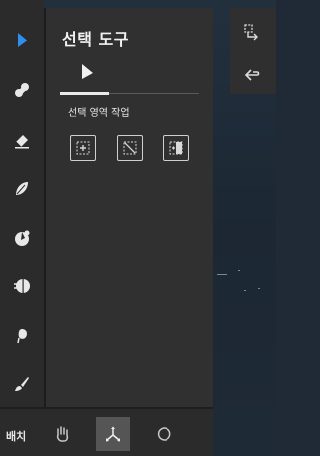 Image resolution: width=320 pixels, height=456 pixels. I want to click on transform-button, so click(252, 32).